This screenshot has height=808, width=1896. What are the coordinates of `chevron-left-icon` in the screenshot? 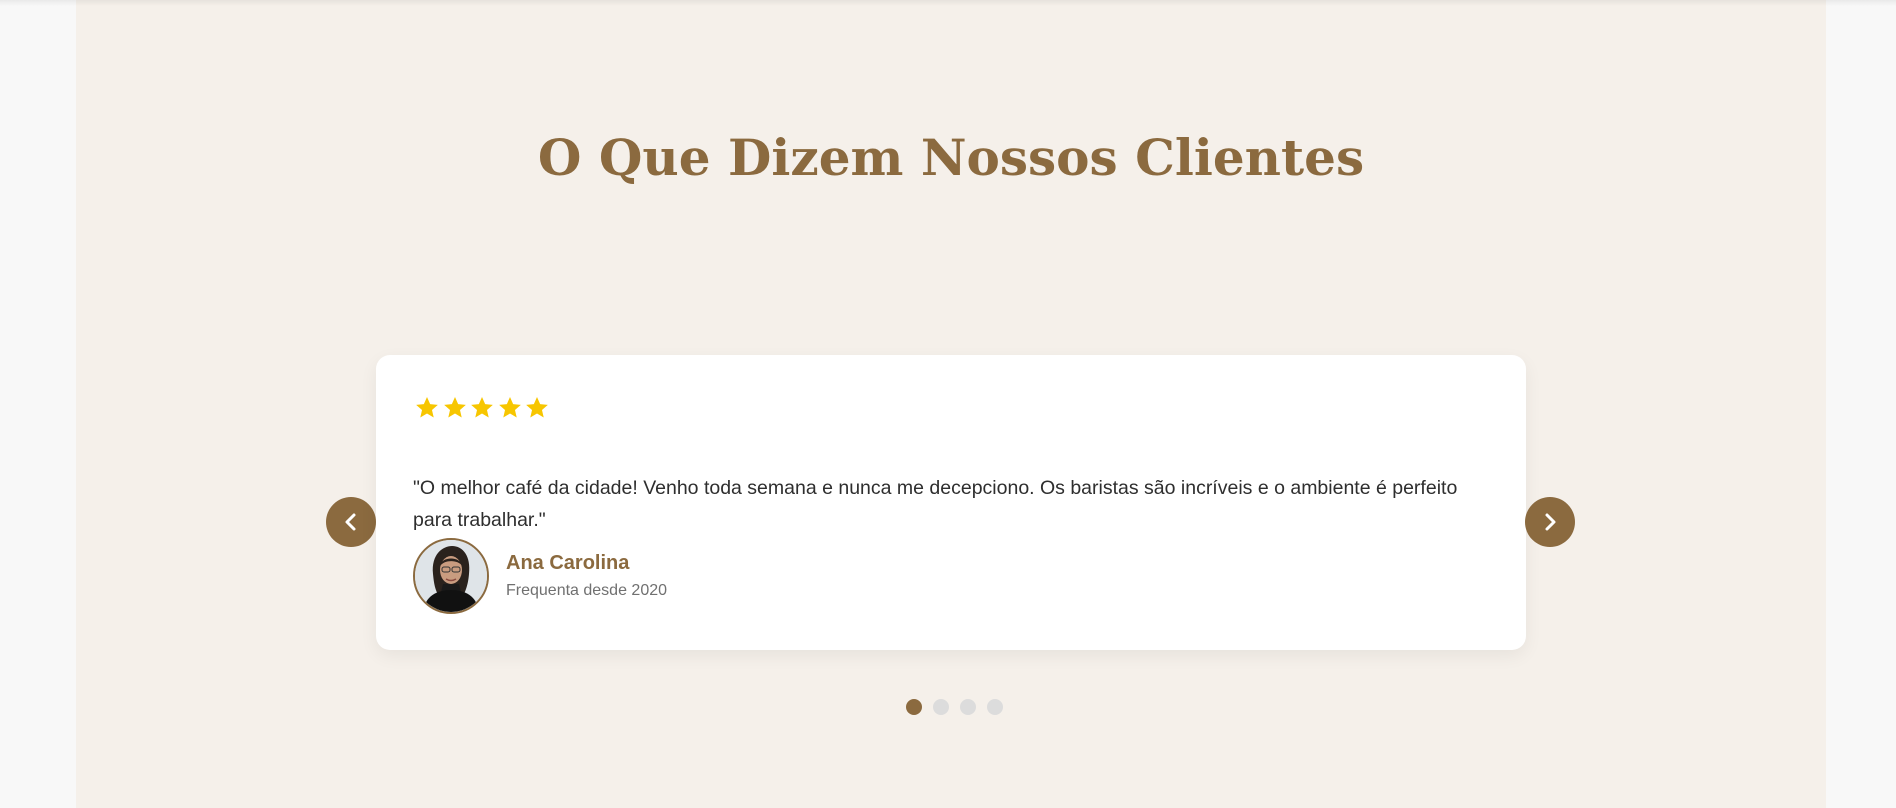 It's located at (350, 522).